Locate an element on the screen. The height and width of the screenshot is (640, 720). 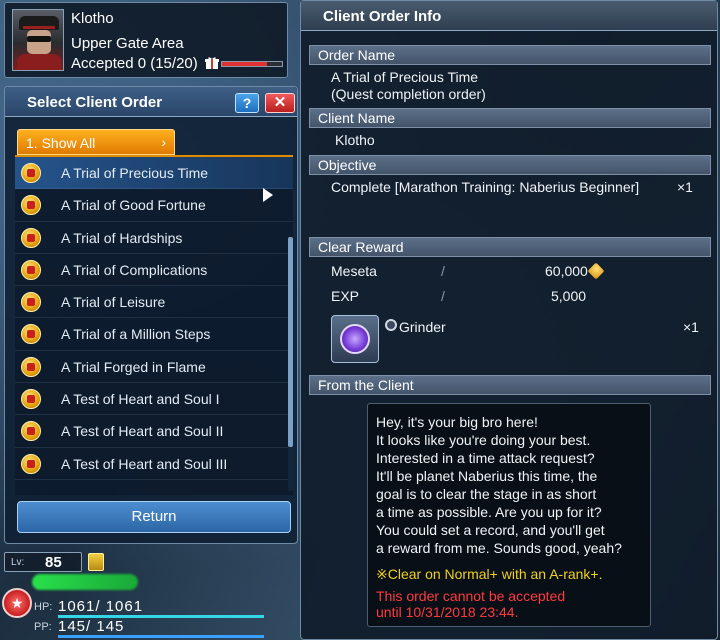
quest-list-item: A Trial of Leisure is located at coordinates (154, 302).